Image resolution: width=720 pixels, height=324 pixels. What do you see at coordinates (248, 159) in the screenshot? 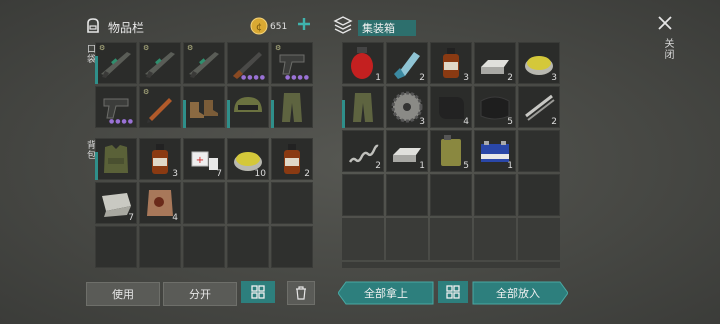
I see `inventory-slot: 10` at bounding box center [248, 159].